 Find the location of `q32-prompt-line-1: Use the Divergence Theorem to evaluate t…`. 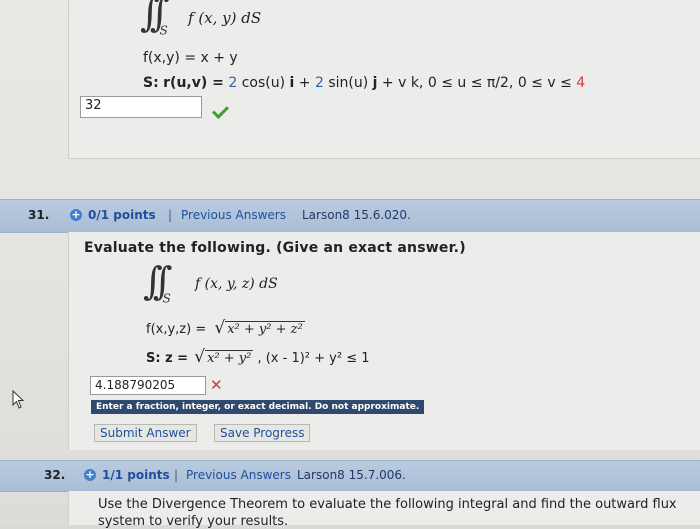

q32-prompt-line-1: Use the Divergence Theorem to evaluate t… is located at coordinates (387, 504).